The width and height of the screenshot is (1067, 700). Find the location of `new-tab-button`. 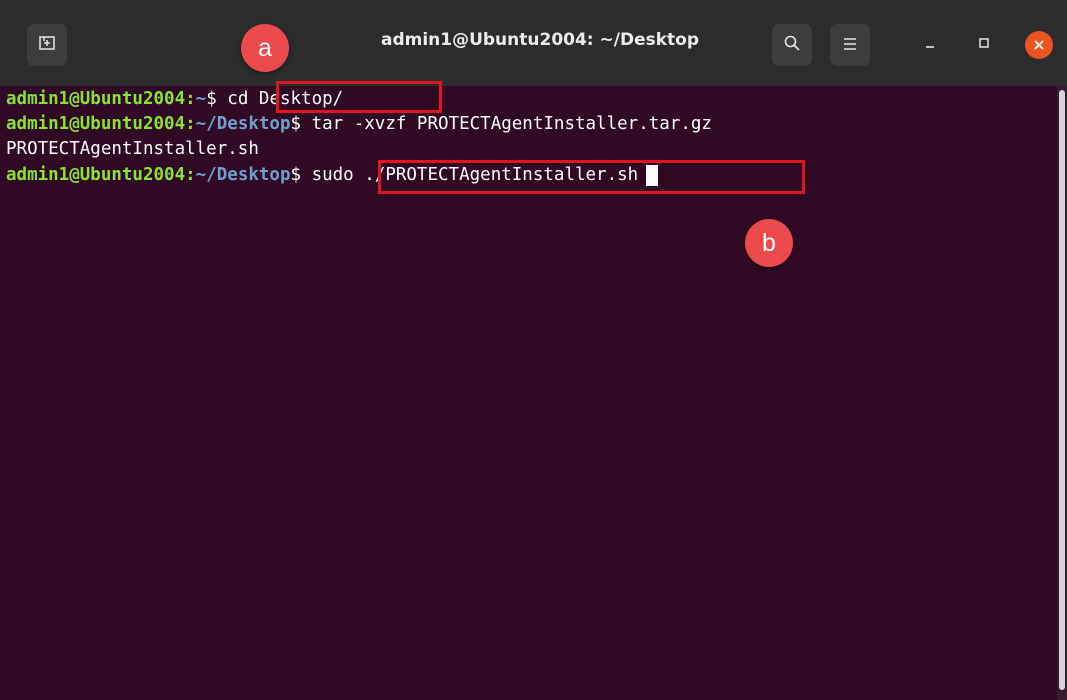

new-tab-button is located at coordinates (47, 45).